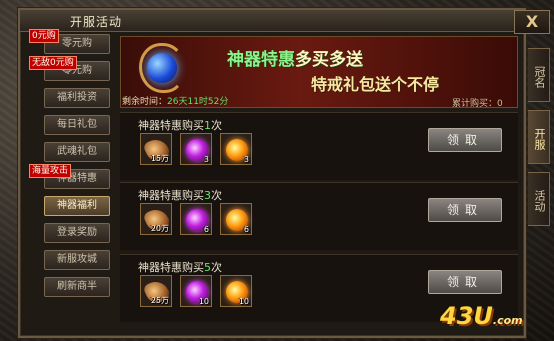 This screenshot has height=341, width=554. I want to click on side-tab-bar: 冠名 开服 活动, so click(539, 141).